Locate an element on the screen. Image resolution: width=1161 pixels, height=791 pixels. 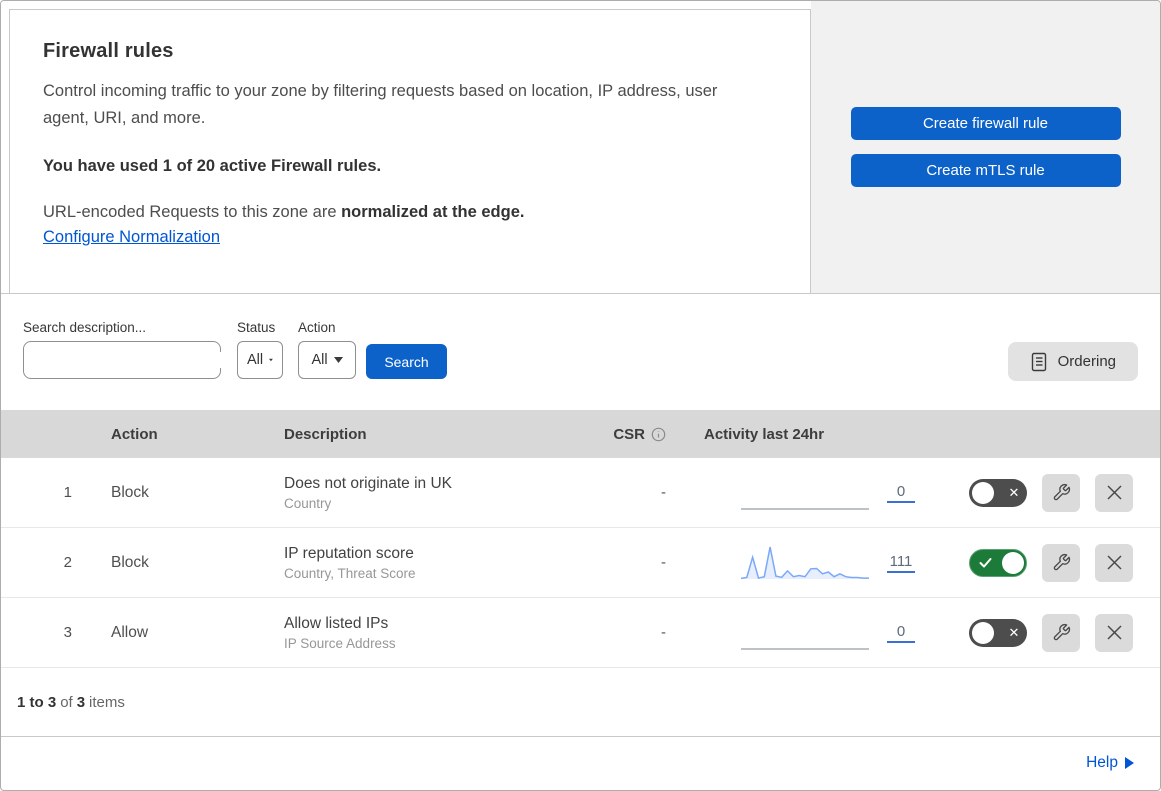
help-bar: Help is located at coordinates (580, 762).